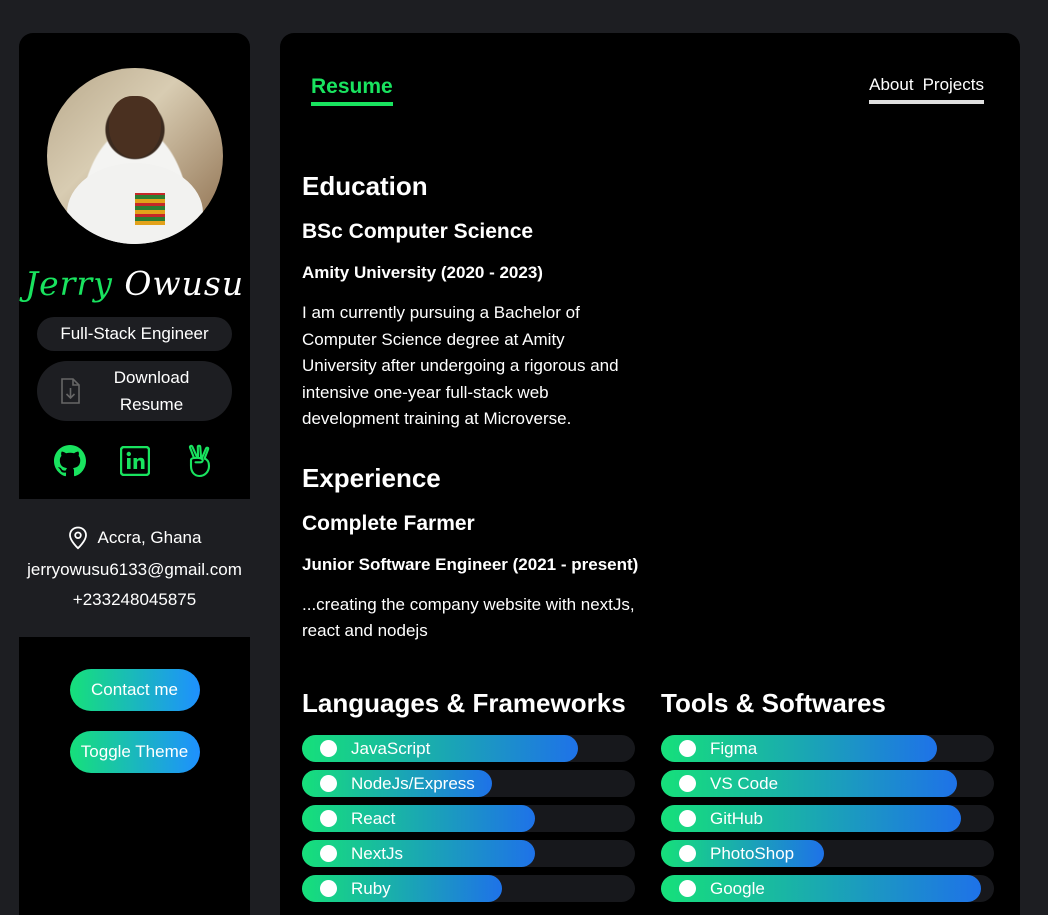  I want to click on skill-label: GitHub, so click(736, 818).